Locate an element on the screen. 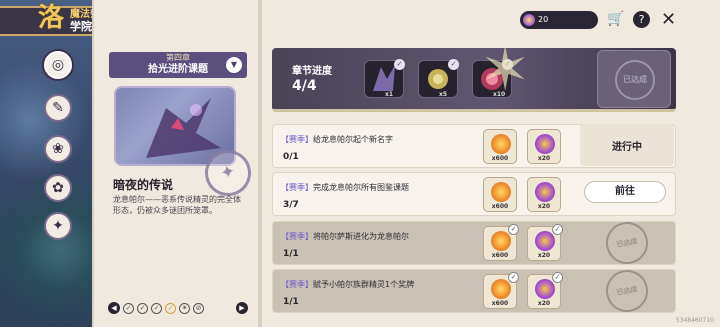 This screenshot has height=327, width=720. chevron-down-icon: ▼ is located at coordinates (234, 65).